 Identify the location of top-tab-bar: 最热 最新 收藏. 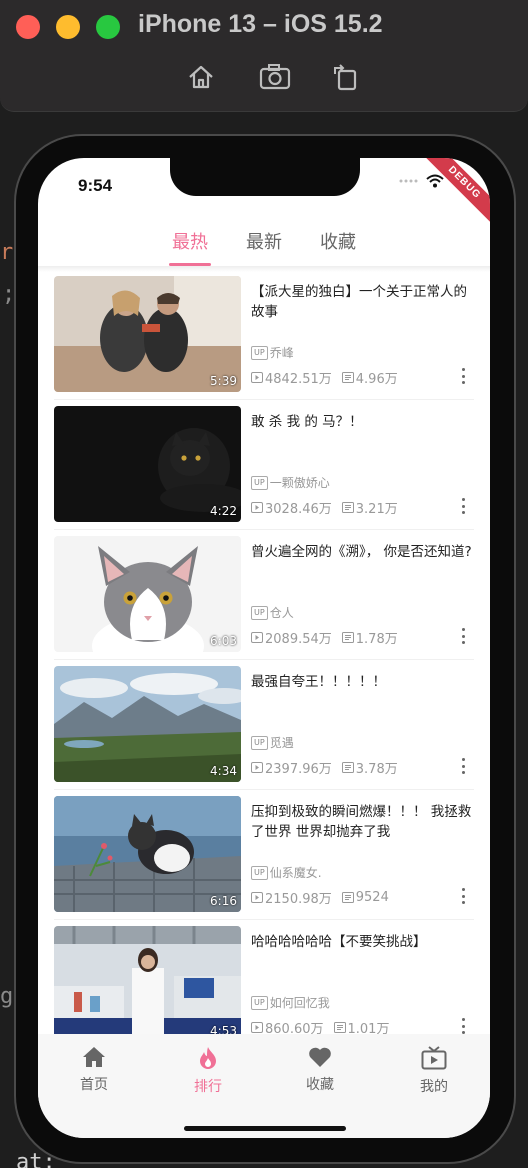
(264, 244).